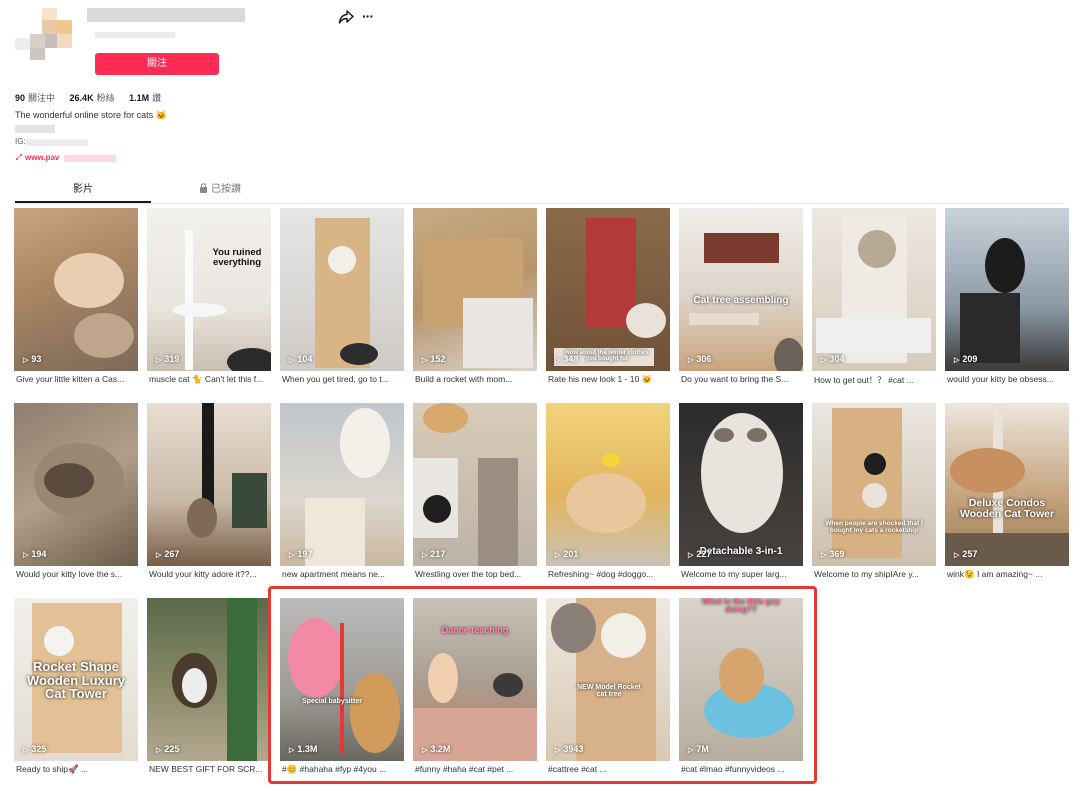  What do you see at coordinates (305, 359) in the screenshot?
I see `view-count-value: 104` at bounding box center [305, 359].